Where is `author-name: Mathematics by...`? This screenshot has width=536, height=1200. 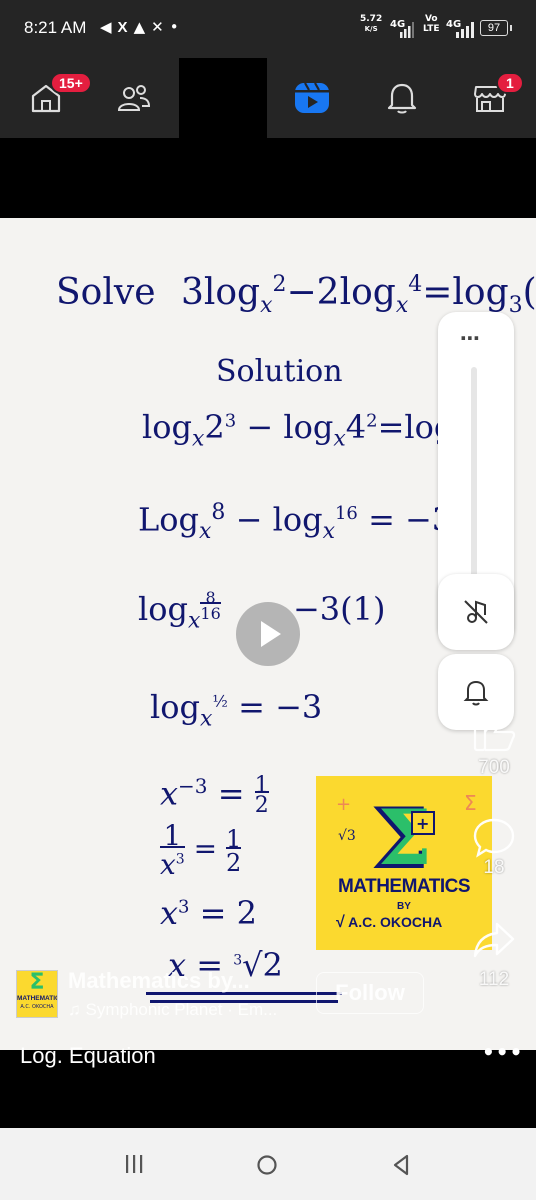
author-name: Mathematics by... is located at coordinates (159, 981).